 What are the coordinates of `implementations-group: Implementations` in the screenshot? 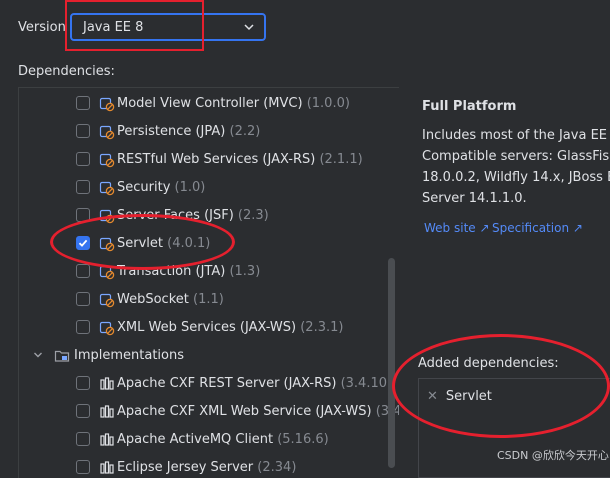 It's located at (209, 357).